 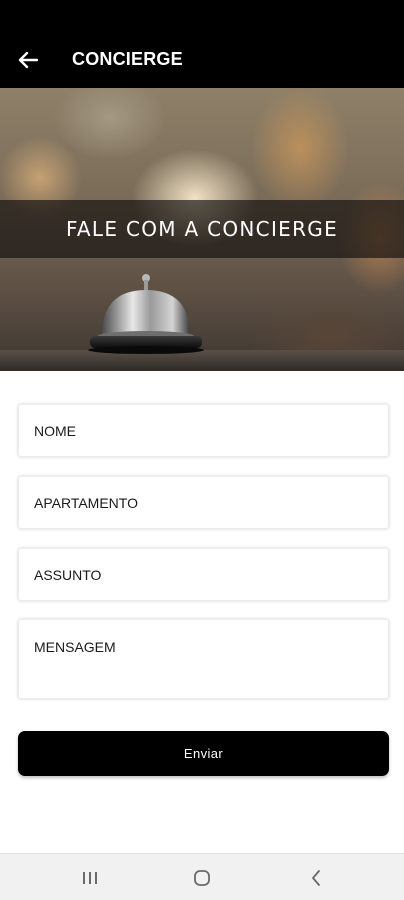 What do you see at coordinates (146, 314) in the screenshot?
I see `service-bell-icon` at bounding box center [146, 314].